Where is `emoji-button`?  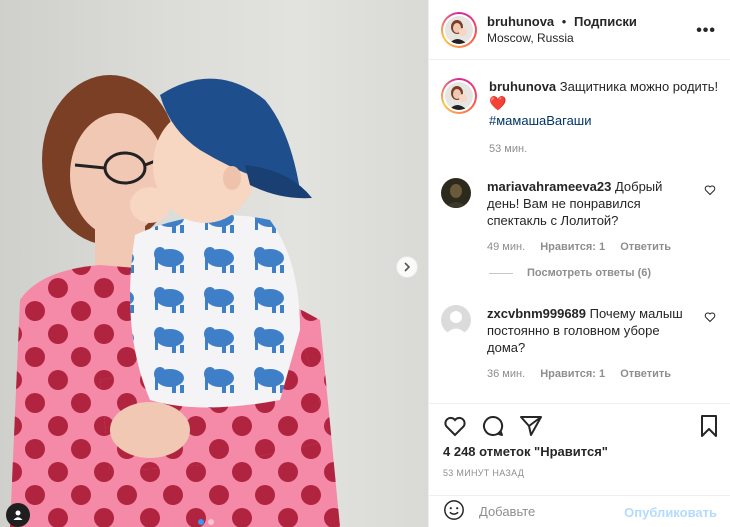
emoji-button is located at coordinates (454, 511).